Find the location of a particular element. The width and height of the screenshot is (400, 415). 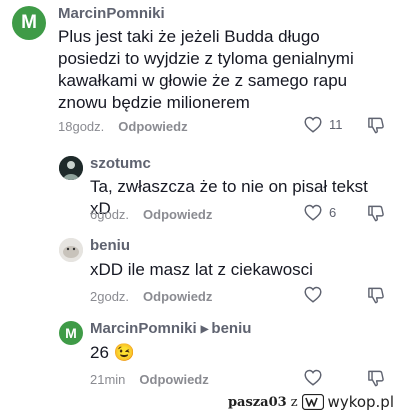

comment-meta: 6godz. Odpowiedz is located at coordinates (151, 214).